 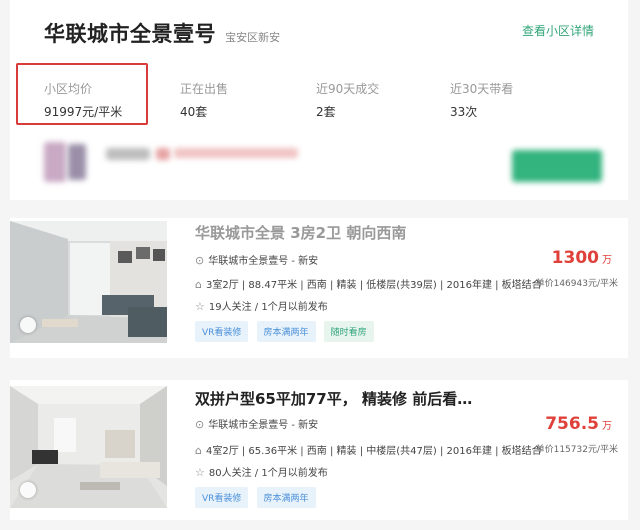 I want to click on listing-tags: VR看装修 房本满两年, so click(x=257, y=497).